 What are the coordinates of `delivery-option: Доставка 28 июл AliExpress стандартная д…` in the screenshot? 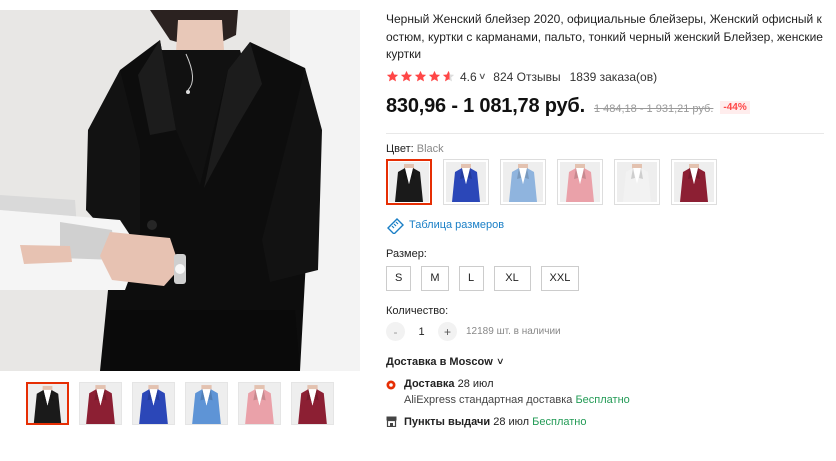 It's located at (607, 392).